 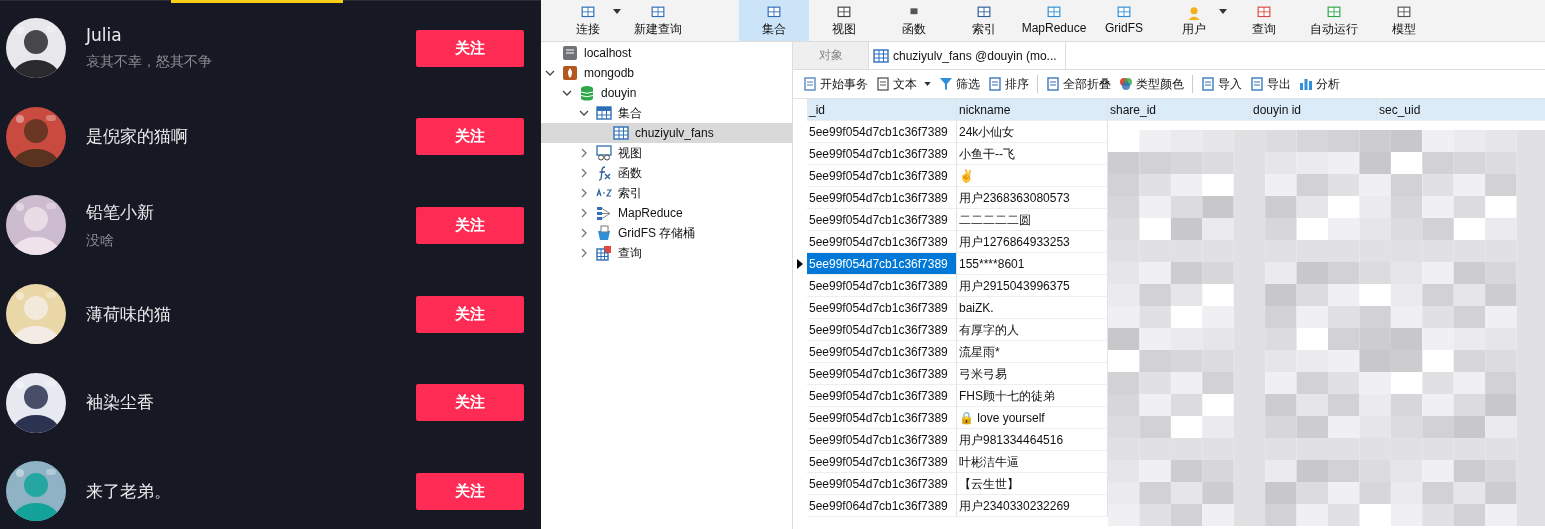 I want to click on tree-item: 查询, so click(x=666, y=253).